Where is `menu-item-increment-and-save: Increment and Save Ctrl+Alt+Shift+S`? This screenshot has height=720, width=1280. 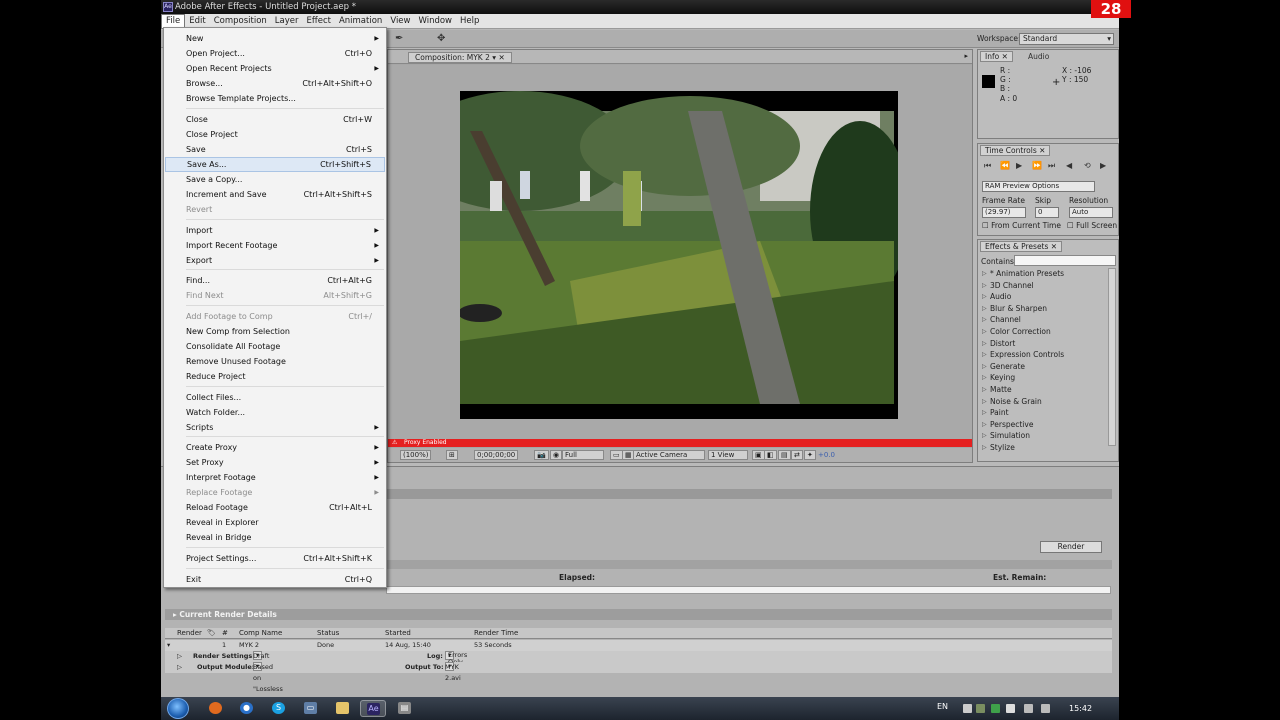
menu-item-increment-and-save: Increment and Save Ctrl+Alt+Shift+S is located at coordinates (275, 194).